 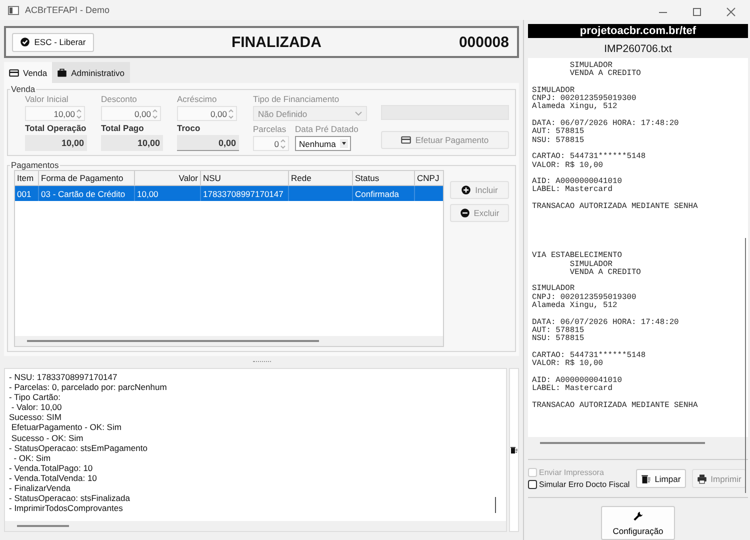 I want to click on log-line: - ImprimirTodosComprovantes, so click(x=66, y=508).